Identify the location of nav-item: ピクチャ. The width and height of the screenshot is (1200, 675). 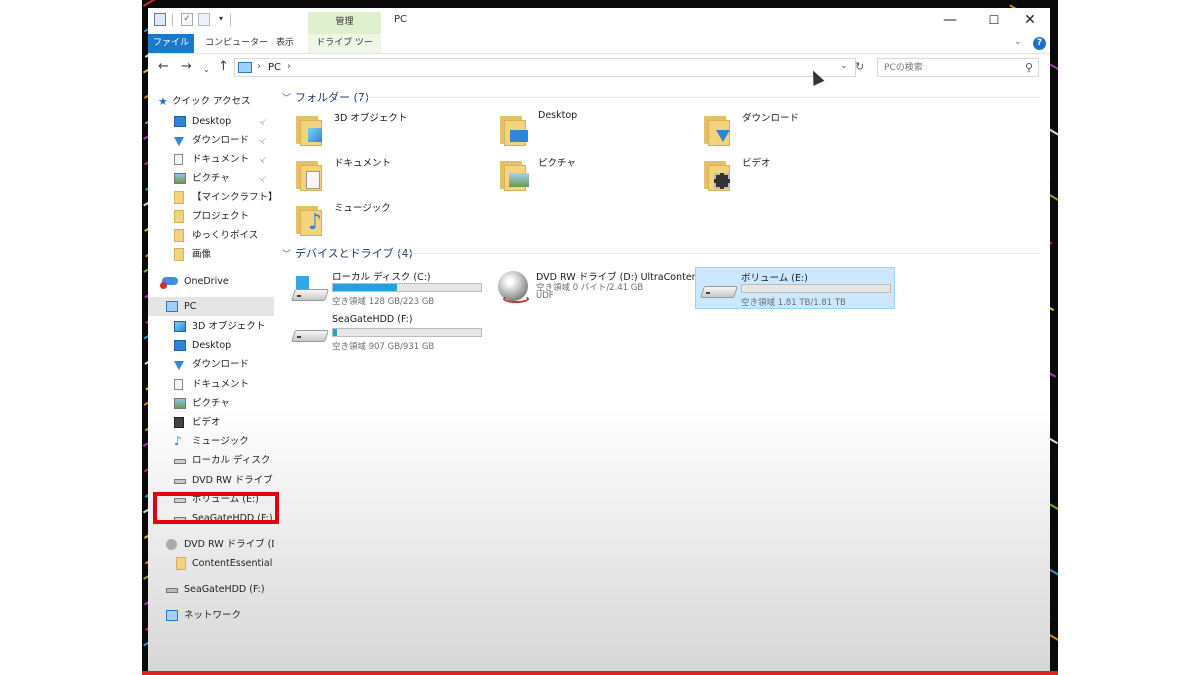
(211, 403).